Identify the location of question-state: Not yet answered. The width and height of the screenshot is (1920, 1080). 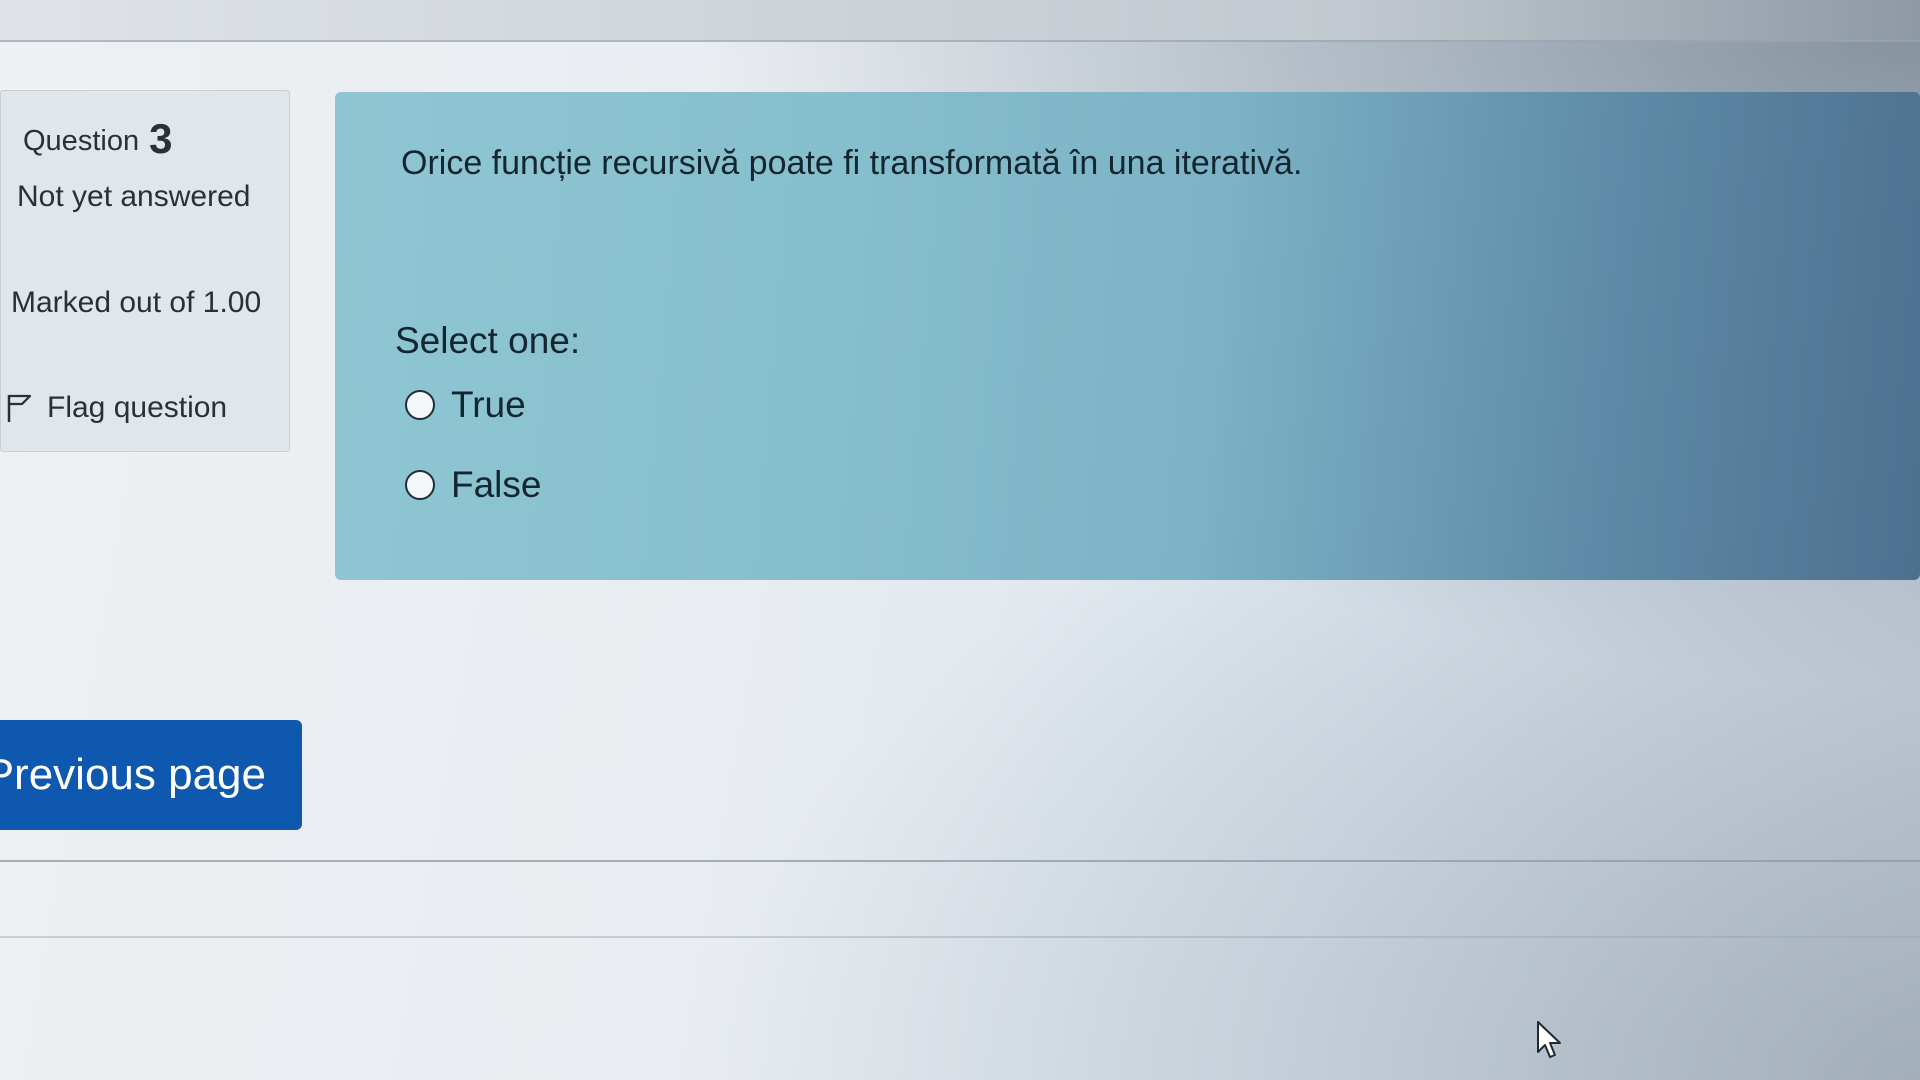
(134, 196).